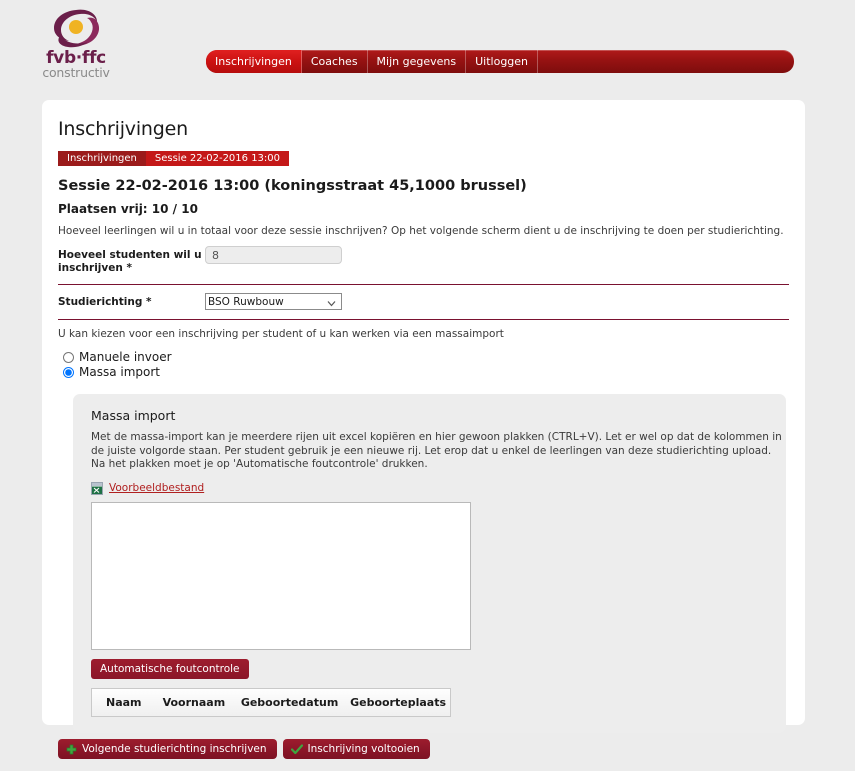  Describe the element at coordinates (170, 668) in the screenshot. I see `auto-error-check-button: Automatische foutcontrole` at that location.